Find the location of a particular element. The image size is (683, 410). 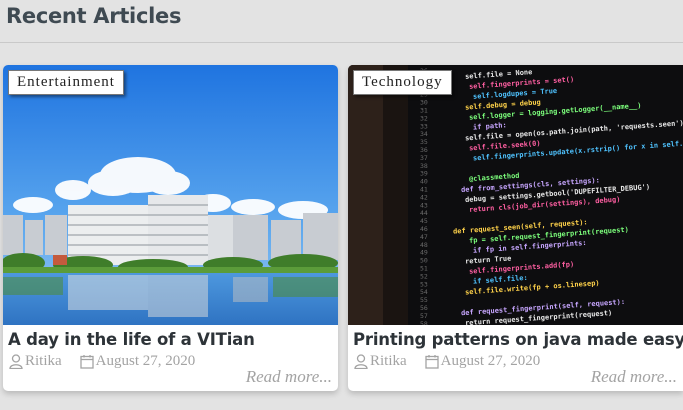

category-badge: Technology is located at coordinates (402, 82).